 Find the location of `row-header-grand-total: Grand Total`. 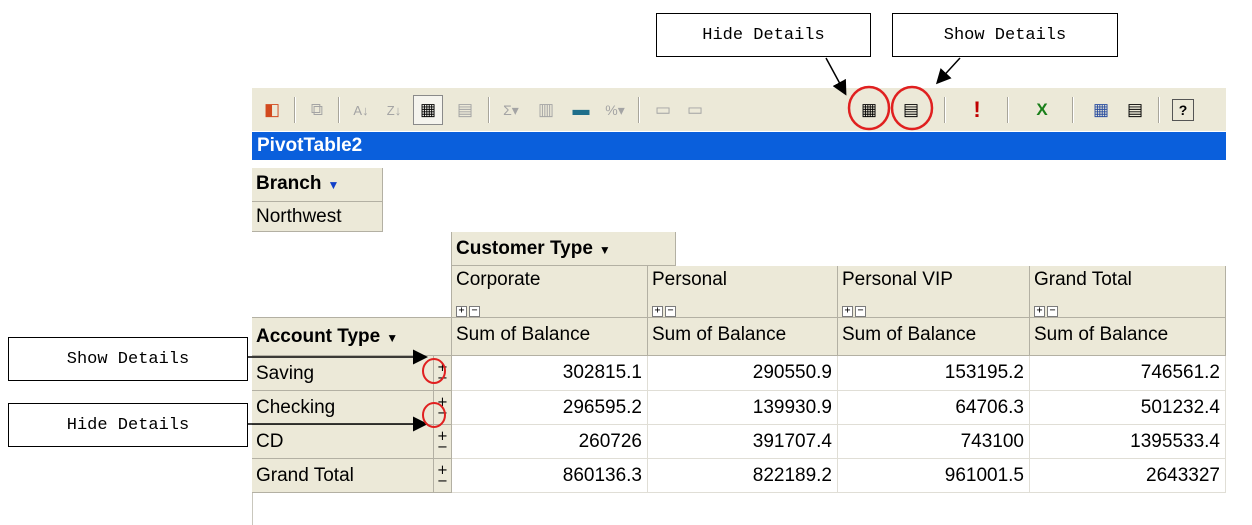

row-header-grand-total: Grand Total is located at coordinates (343, 476).